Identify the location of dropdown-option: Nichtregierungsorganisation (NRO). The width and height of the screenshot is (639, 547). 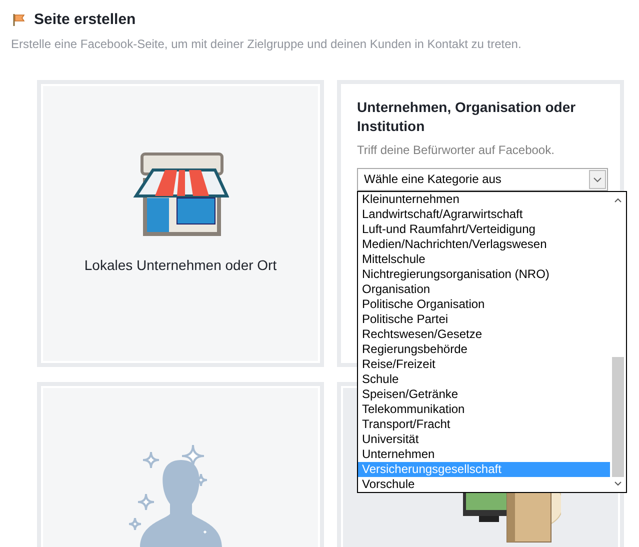
(484, 274).